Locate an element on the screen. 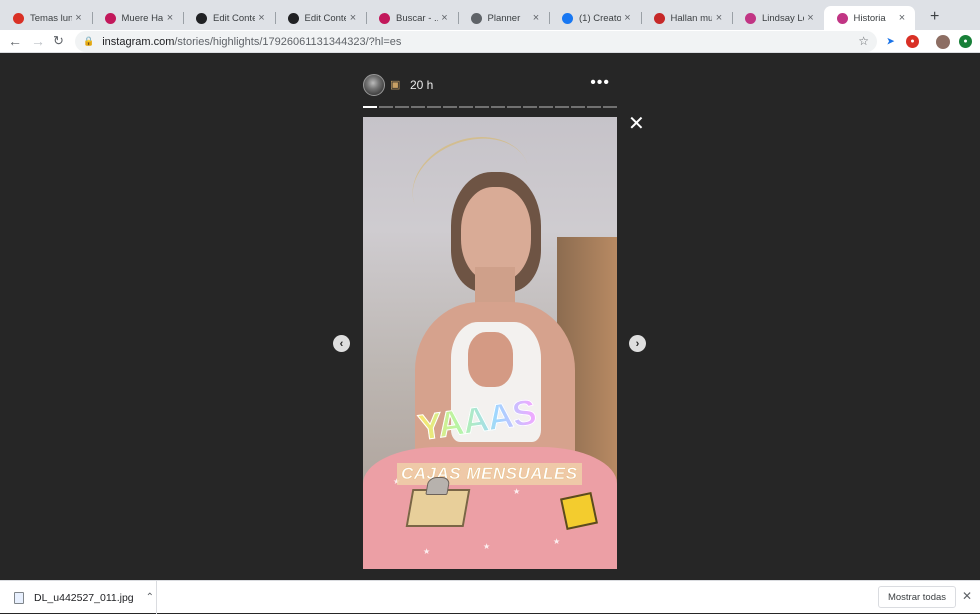 The width and height of the screenshot is (980, 614). forward-button: → is located at coordinates (38, 41).